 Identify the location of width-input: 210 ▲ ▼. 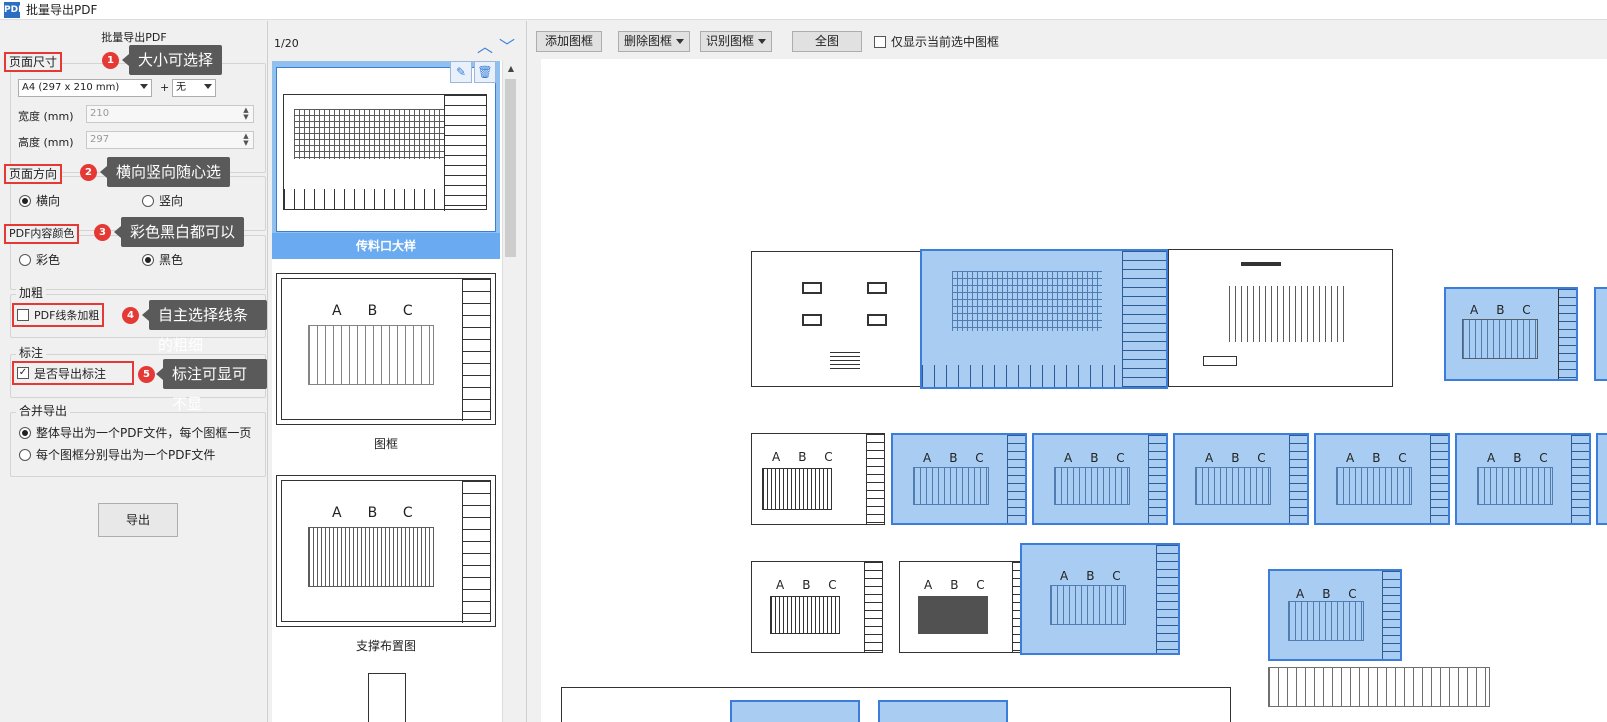
(170, 114).